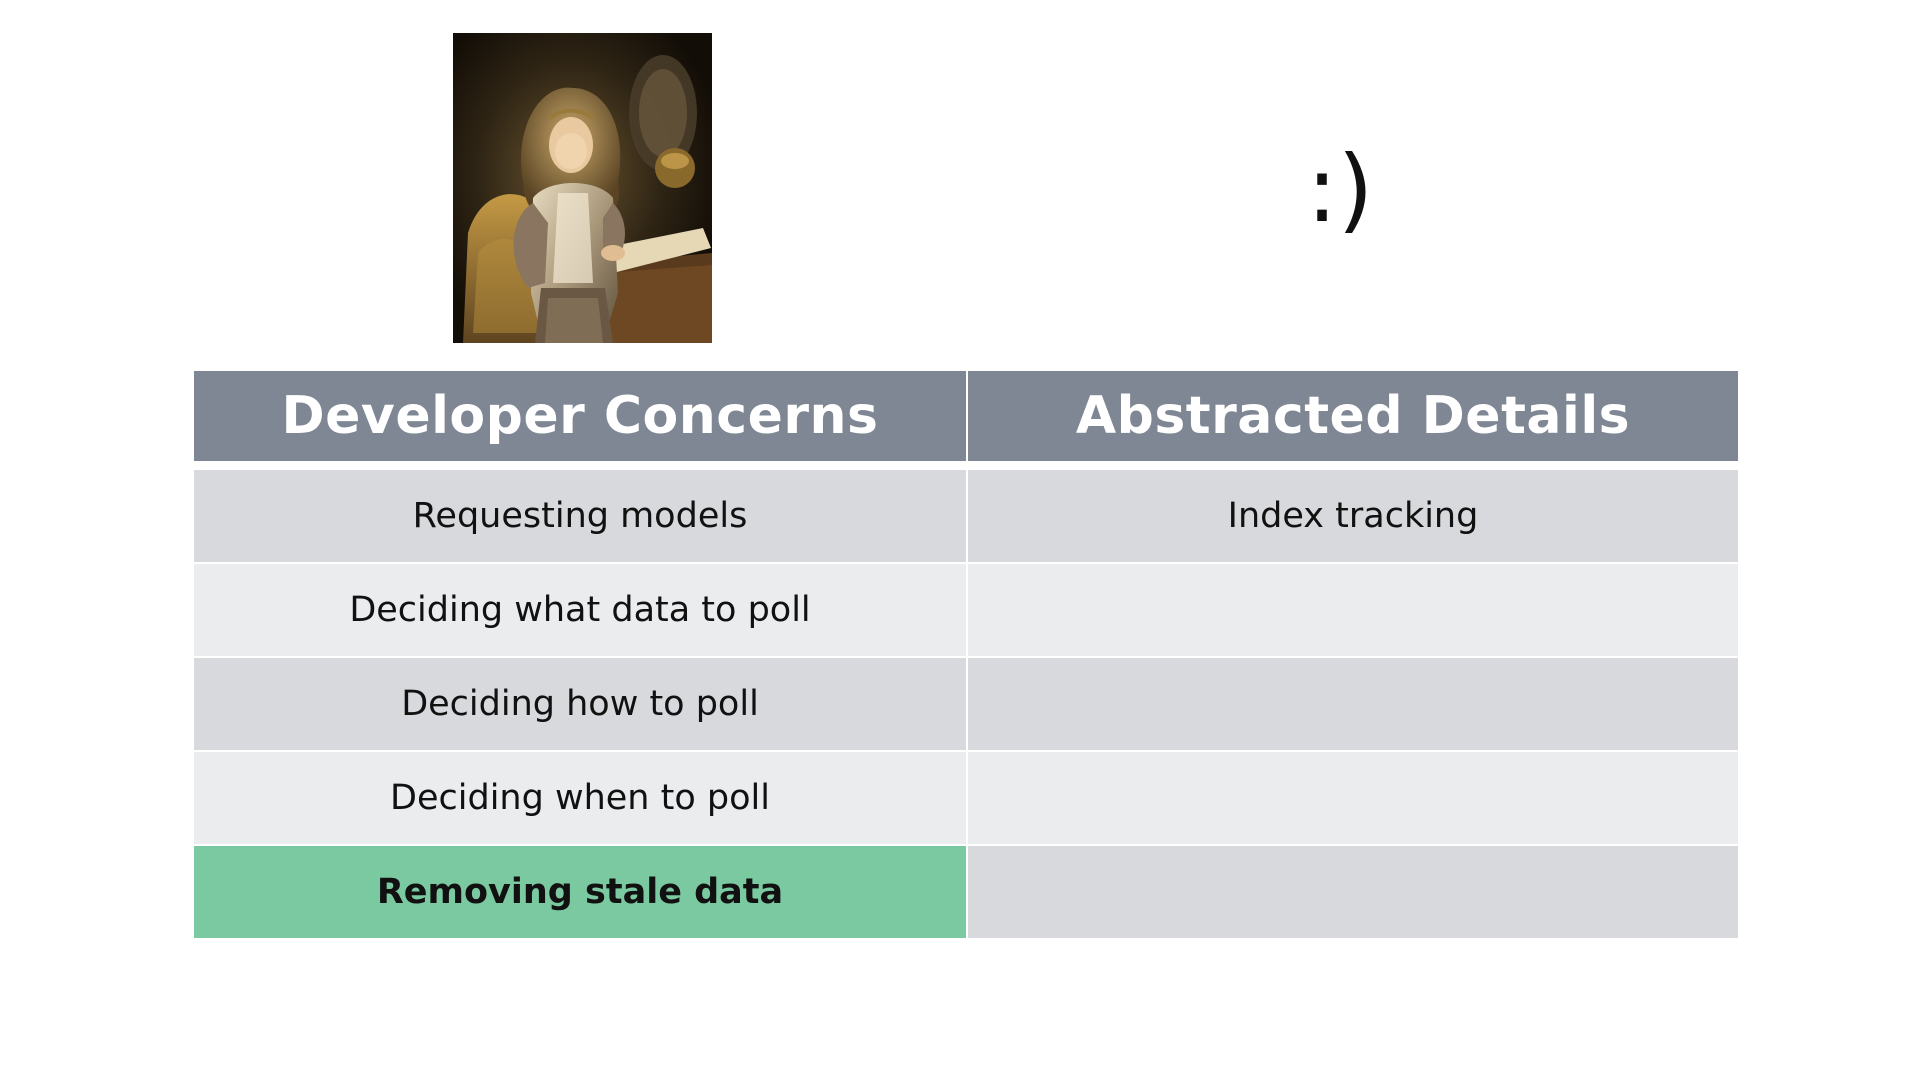 The width and height of the screenshot is (1920, 1080). I want to click on portrait-painting-illustration, so click(582, 188).